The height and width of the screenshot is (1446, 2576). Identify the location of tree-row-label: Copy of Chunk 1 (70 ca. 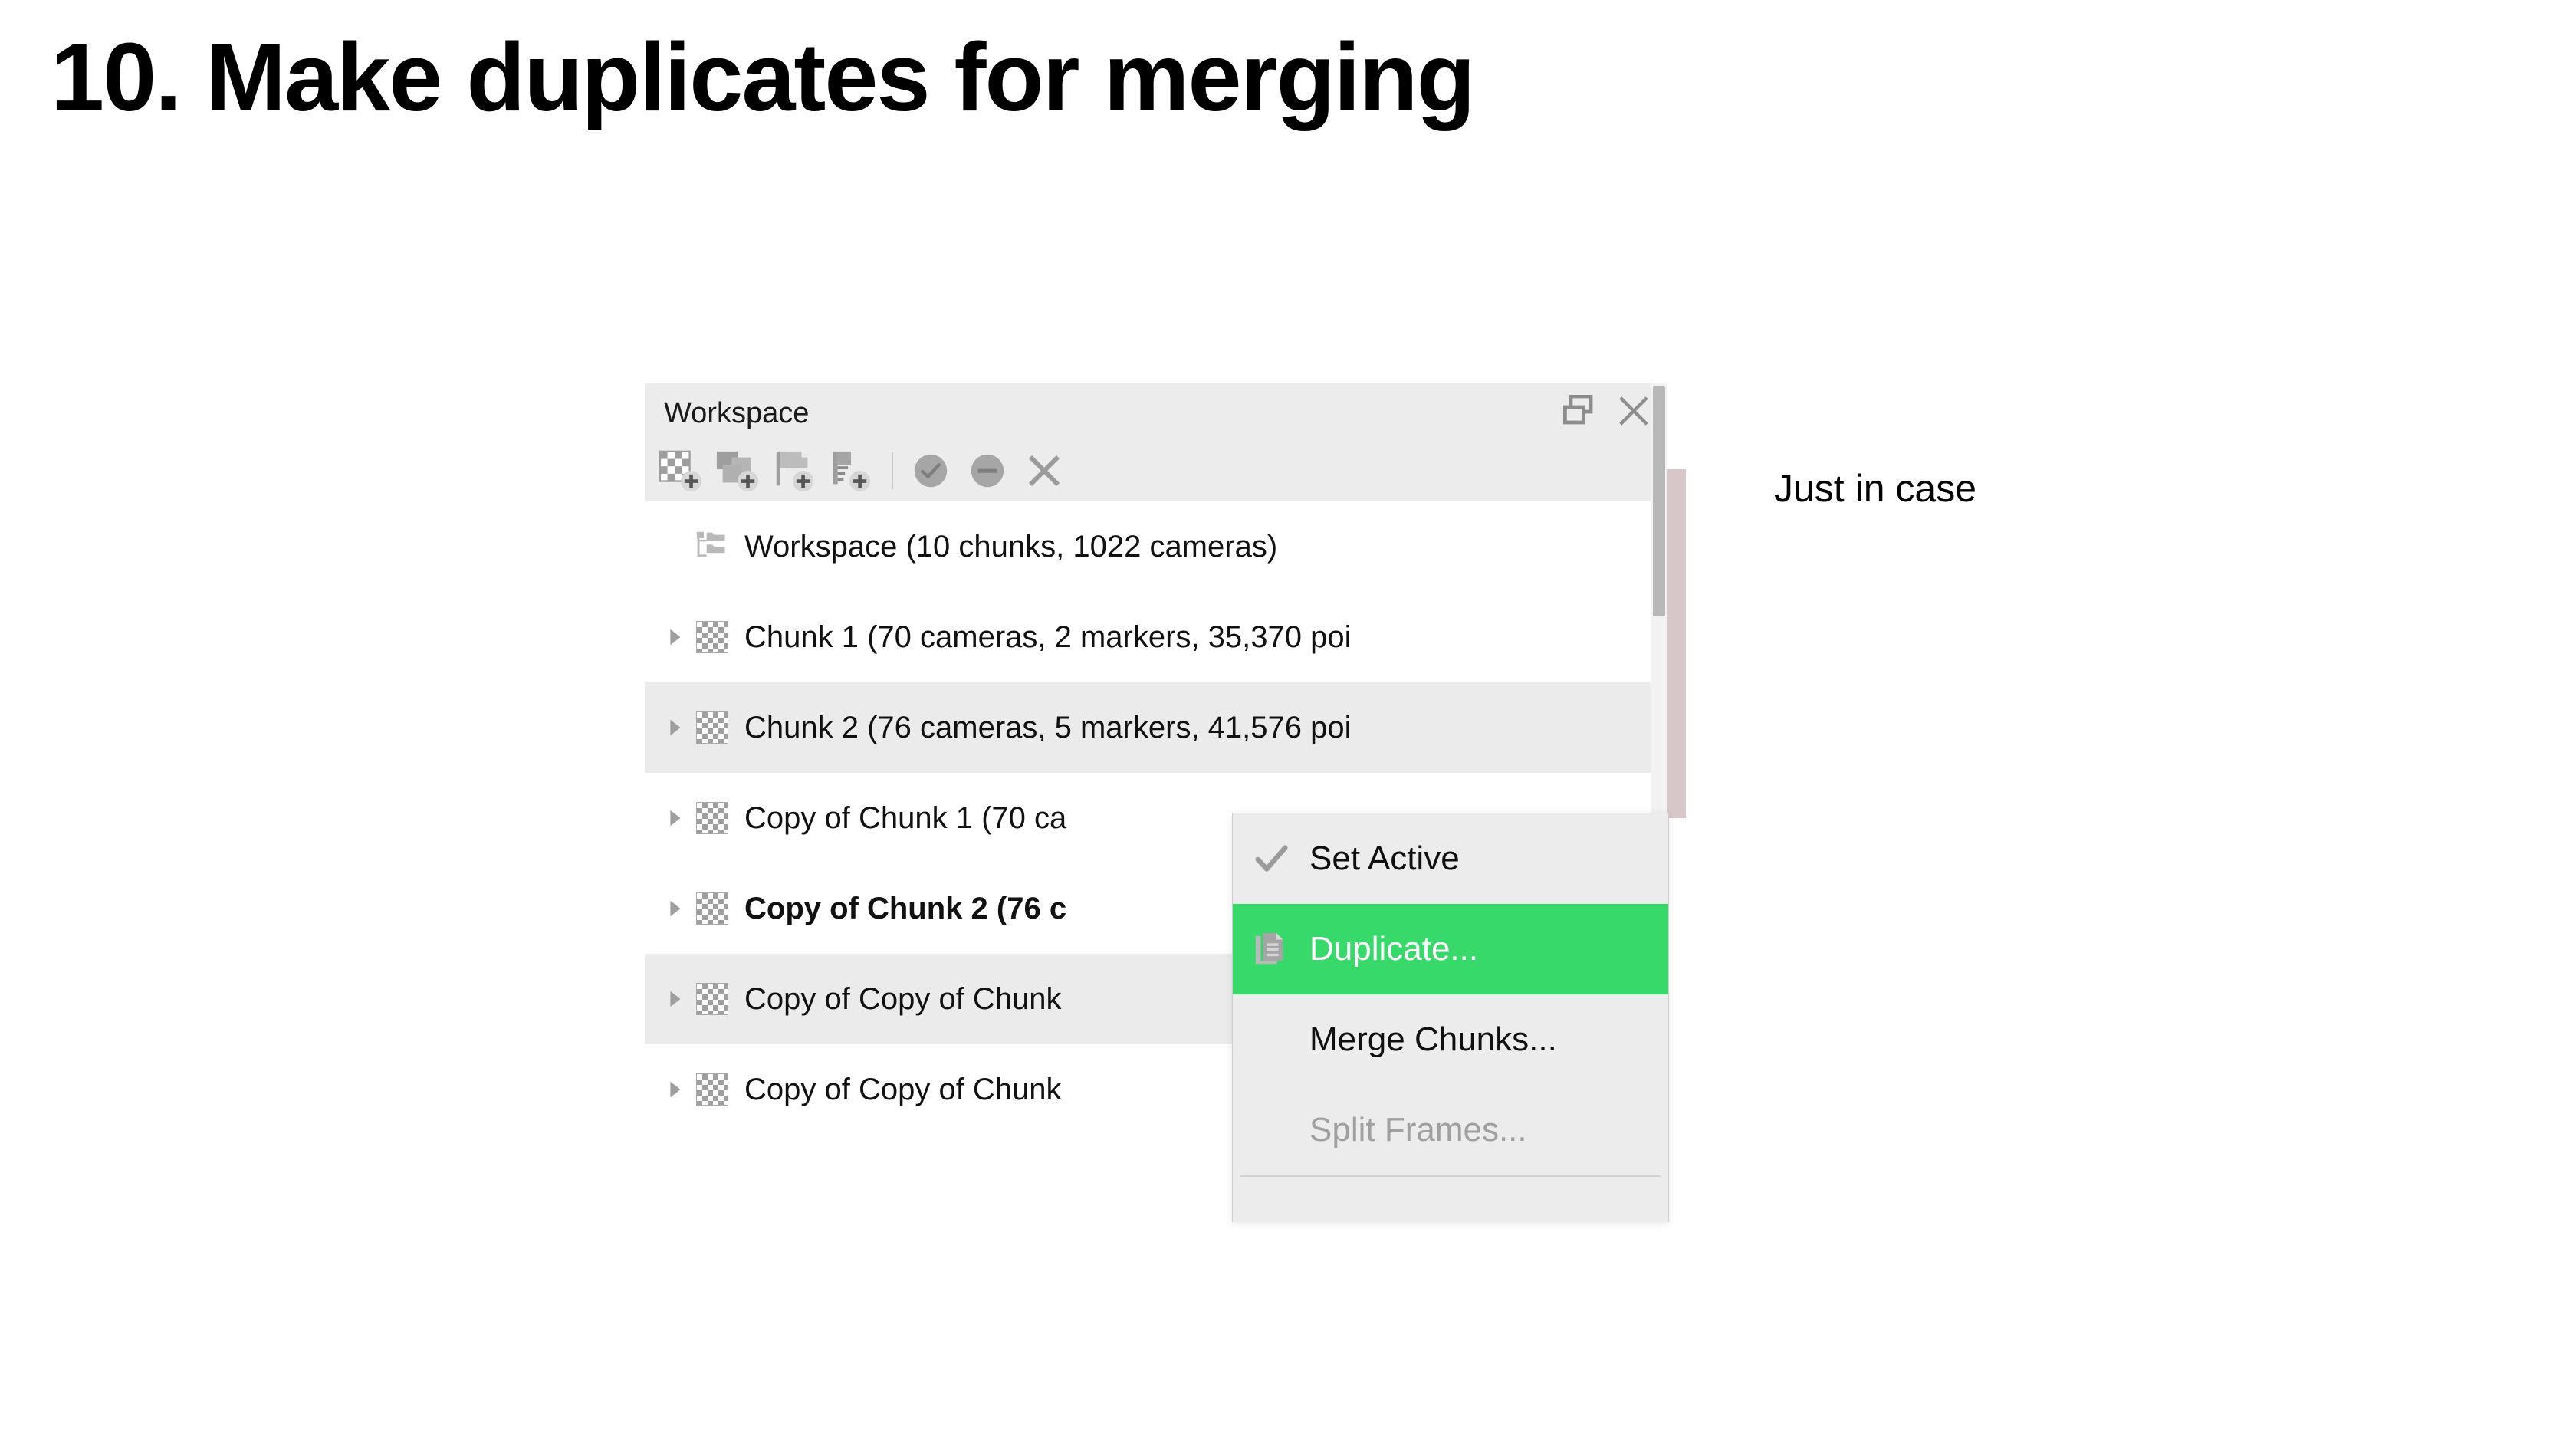
(906, 818).